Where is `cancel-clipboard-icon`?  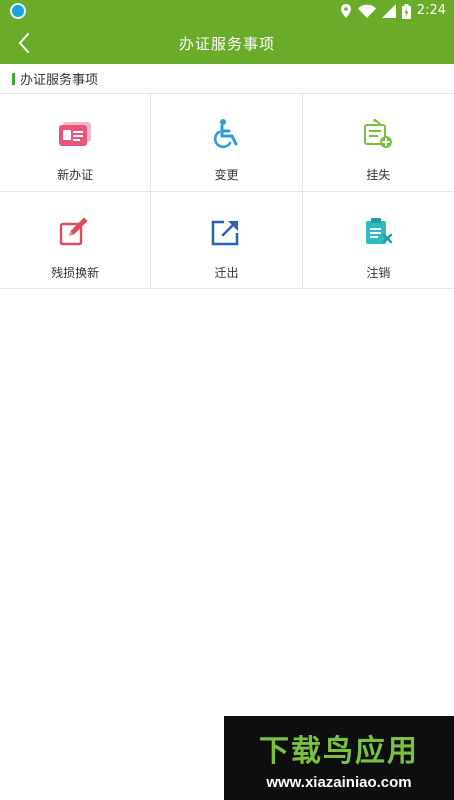 cancel-clipboard-icon is located at coordinates (379, 230).